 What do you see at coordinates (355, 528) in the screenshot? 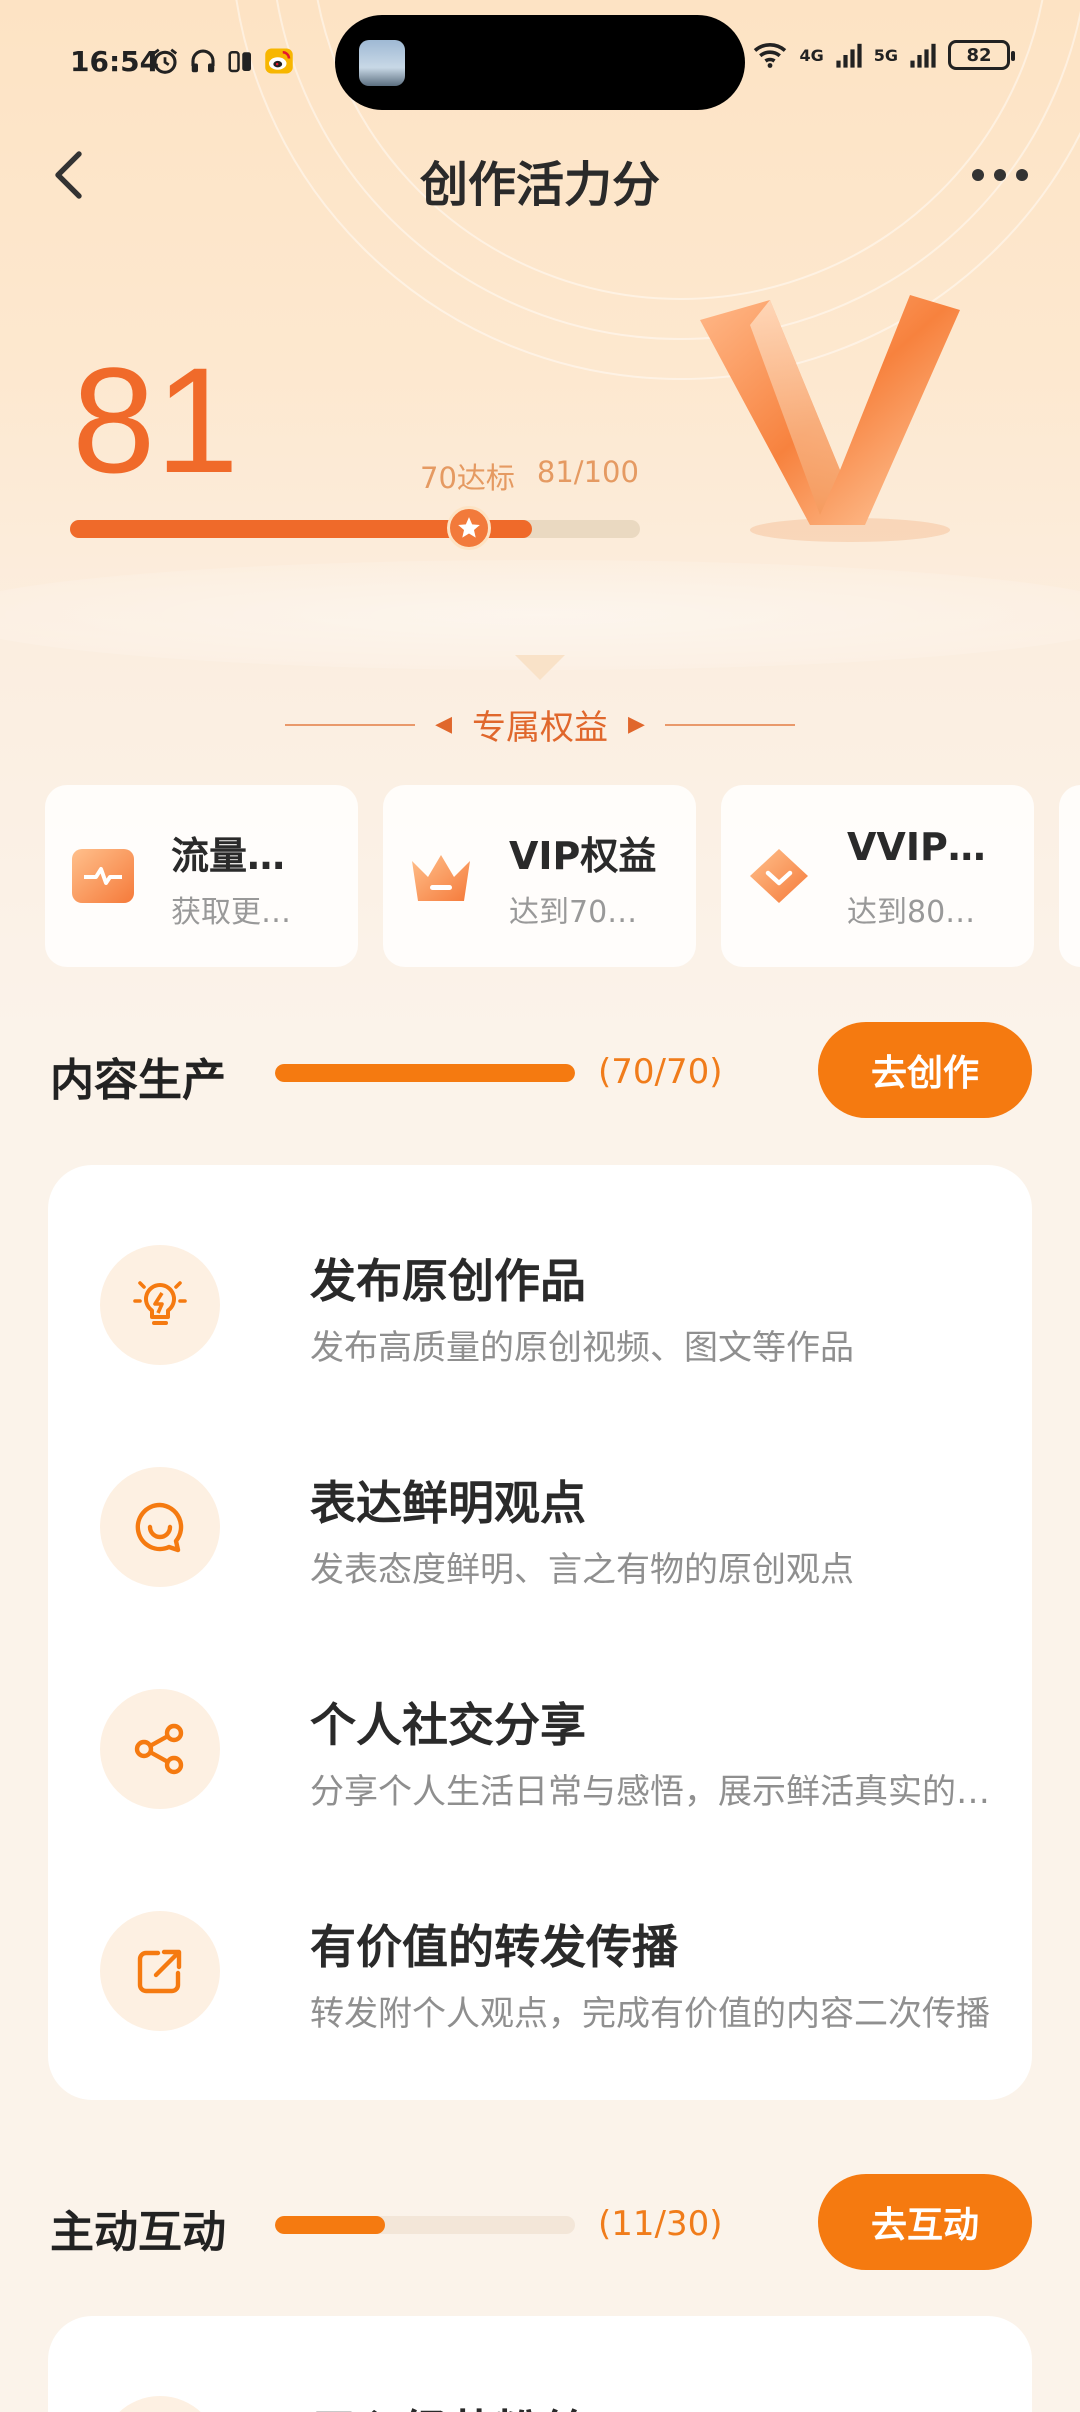
I see `score-progress-bar` at bounding box center [355, 528].